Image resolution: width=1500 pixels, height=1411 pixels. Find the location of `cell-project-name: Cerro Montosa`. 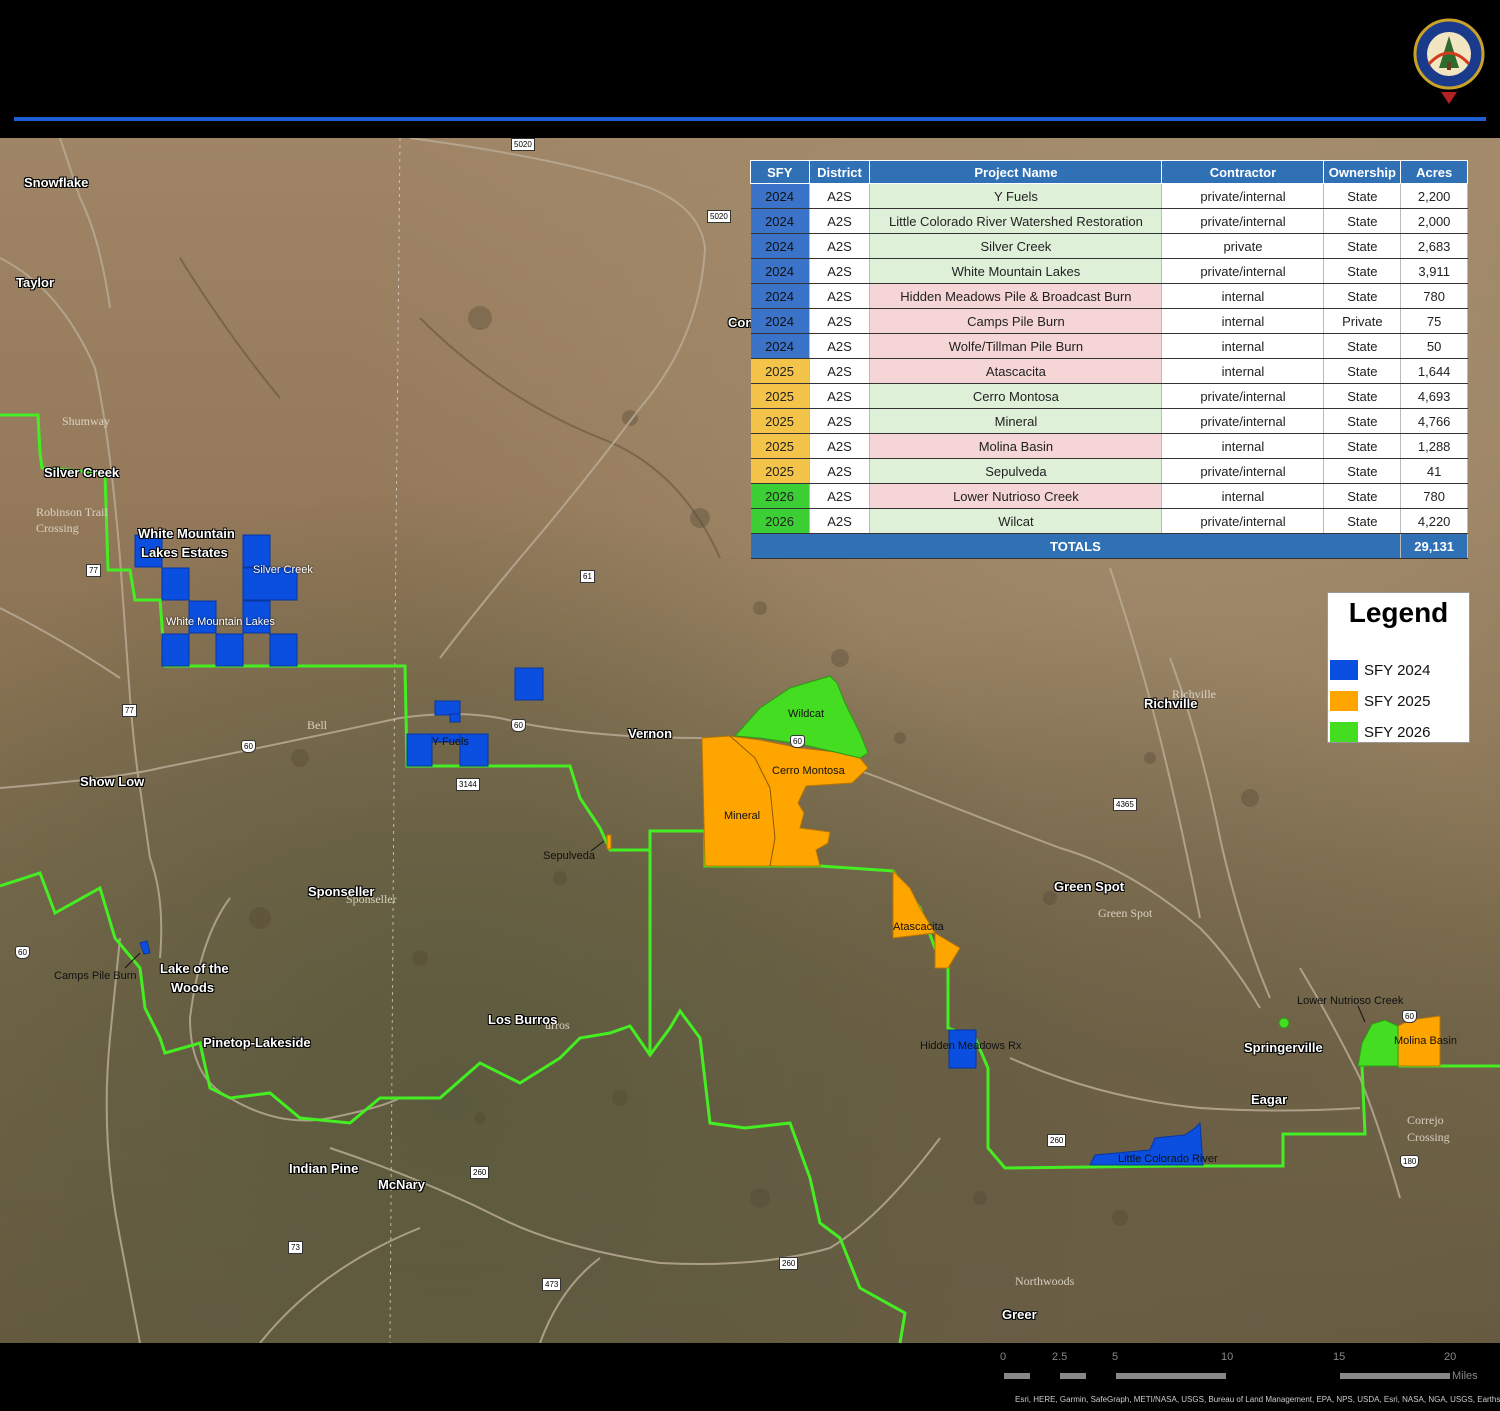

cell-project-name: Cerro Montosa is located at coordinates (1016, 396).